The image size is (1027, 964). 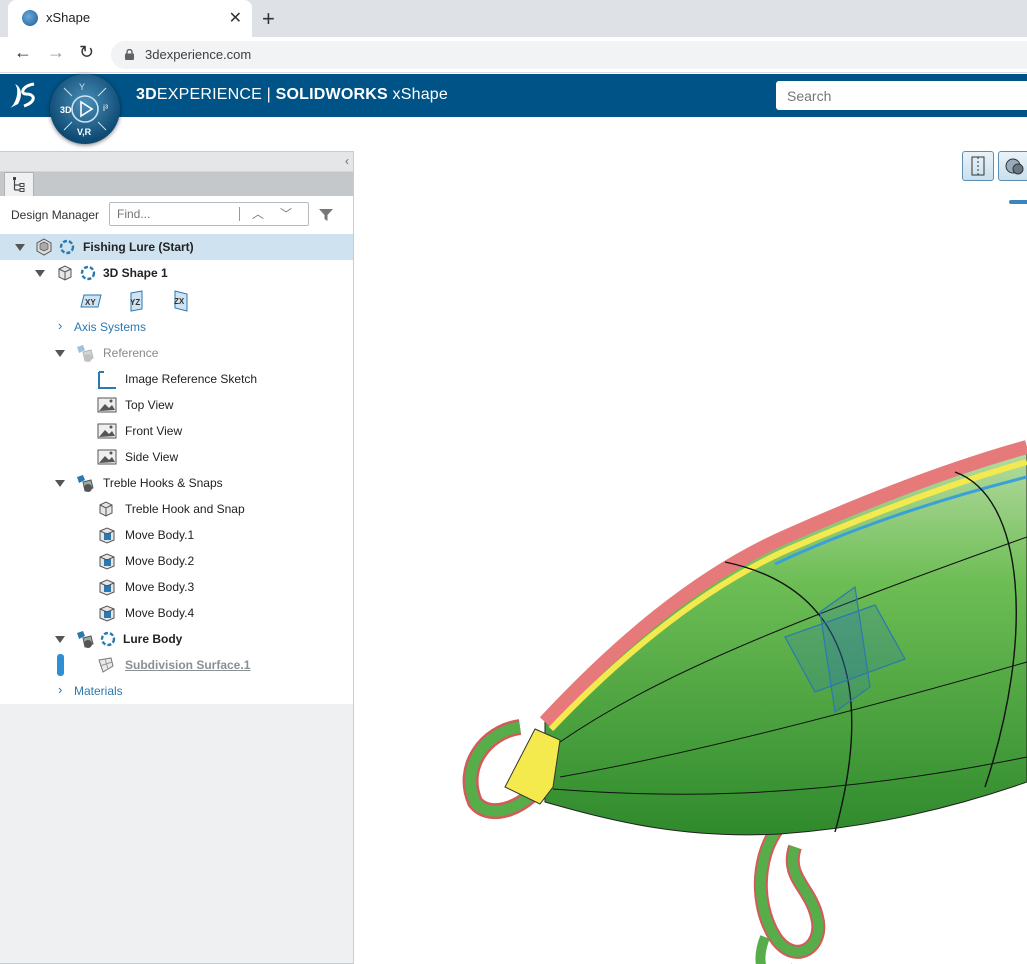 I want to click on ds-logo-icon, so click(x=22, y=95).